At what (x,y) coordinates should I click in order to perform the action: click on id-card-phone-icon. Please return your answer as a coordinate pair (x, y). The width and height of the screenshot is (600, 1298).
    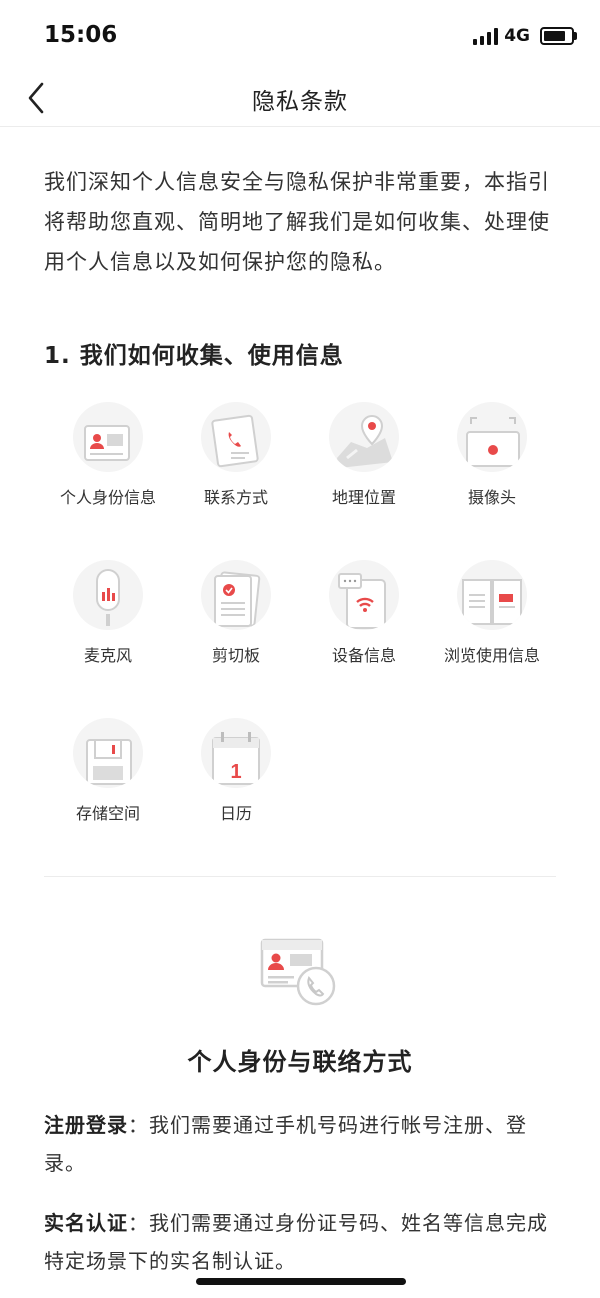
    Looking at the image, I should click on (298, 972).